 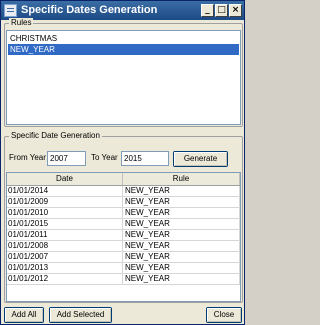 I want to click on column-header-rule: Rule, so click(x=181, y=179).